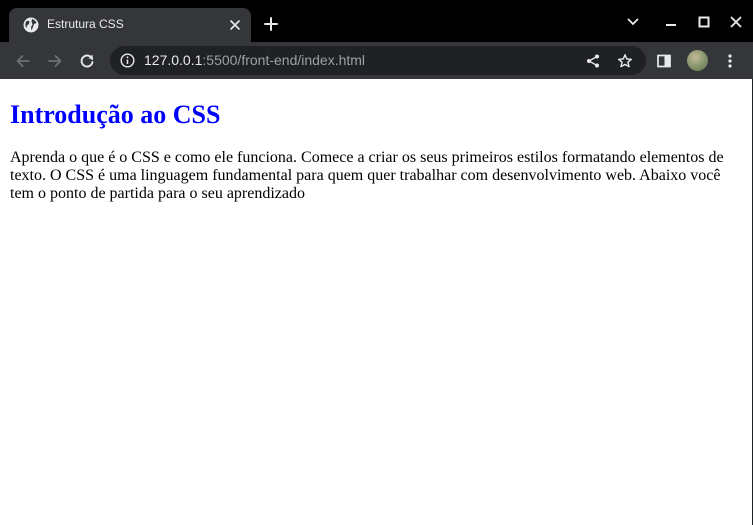 The image size is (753, 525). What do you see at coordinates (87, 61) in the screenshot?
I see `reload-icon` at bounding box center [87, 61].